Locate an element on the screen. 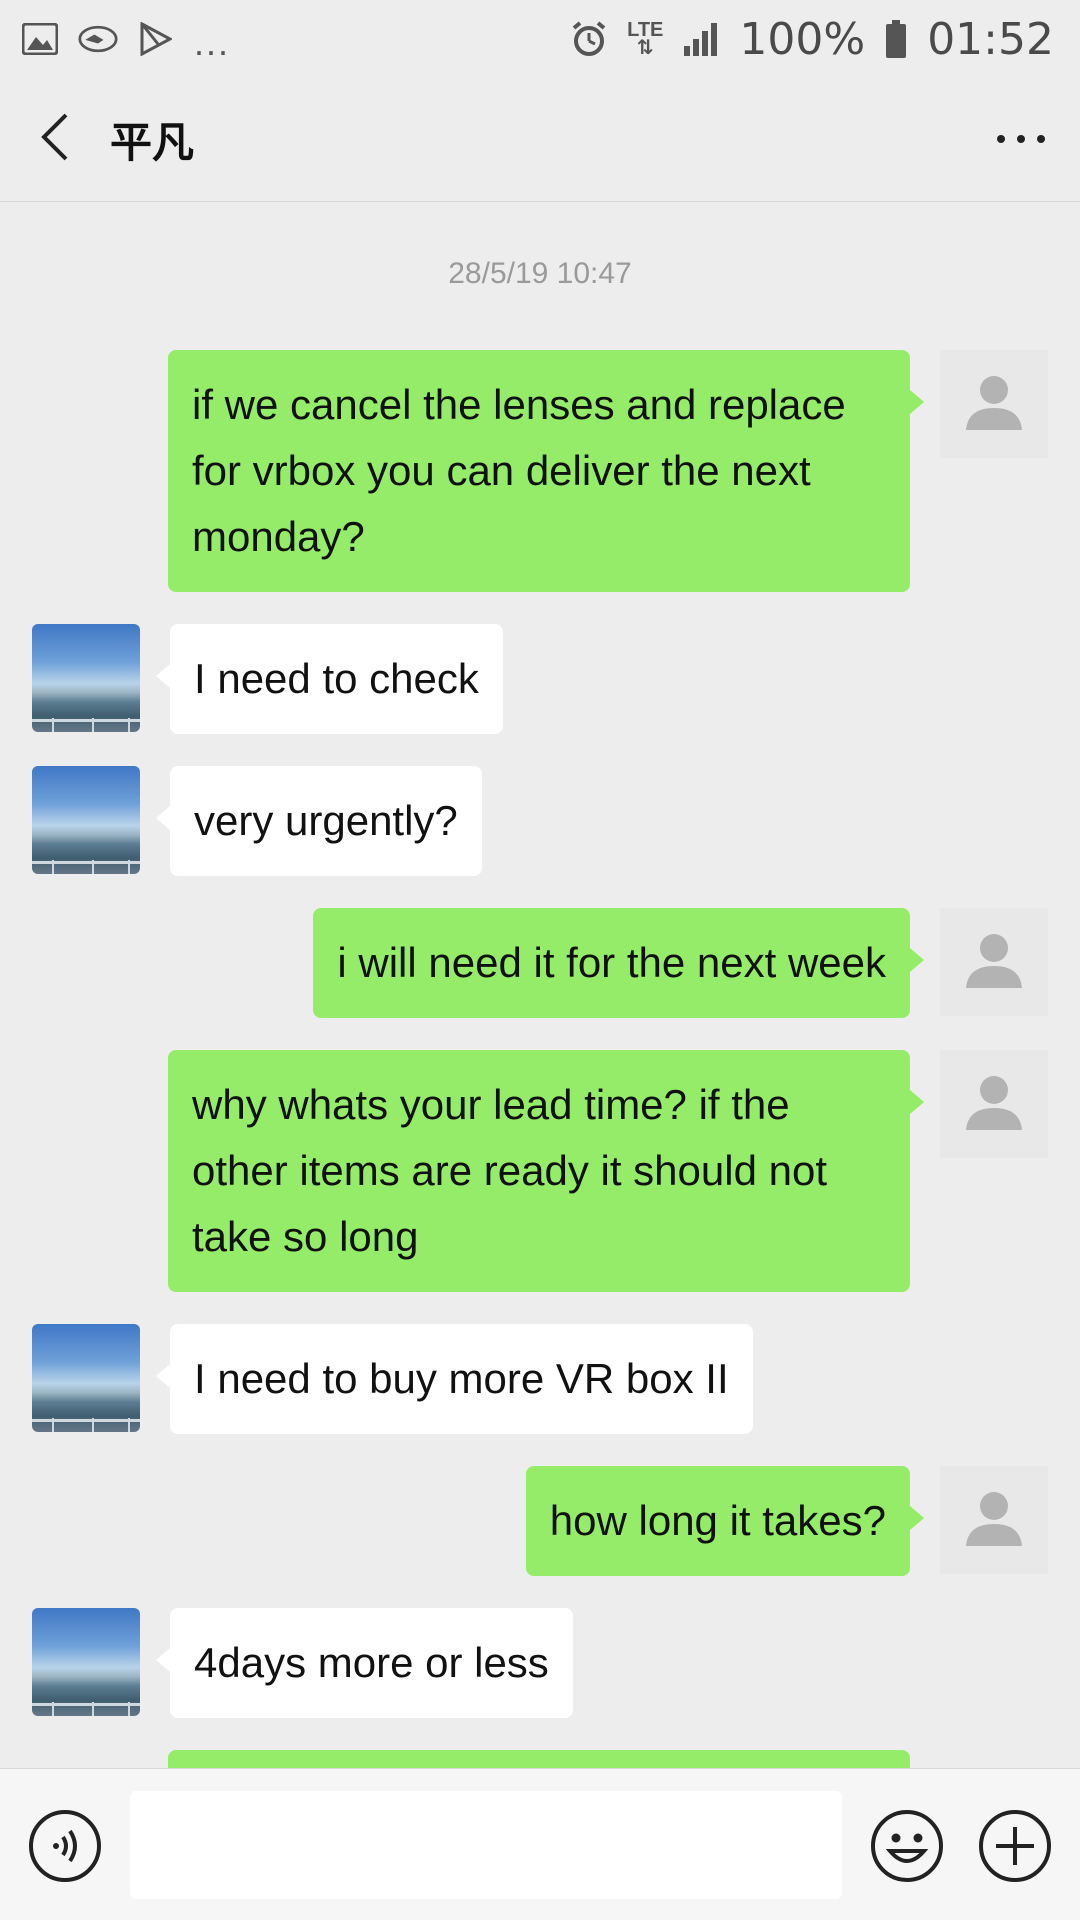 The width and height of the screenshot is (1080, 1920). chat-title: 平凡 is located at coordinates (152, 142).